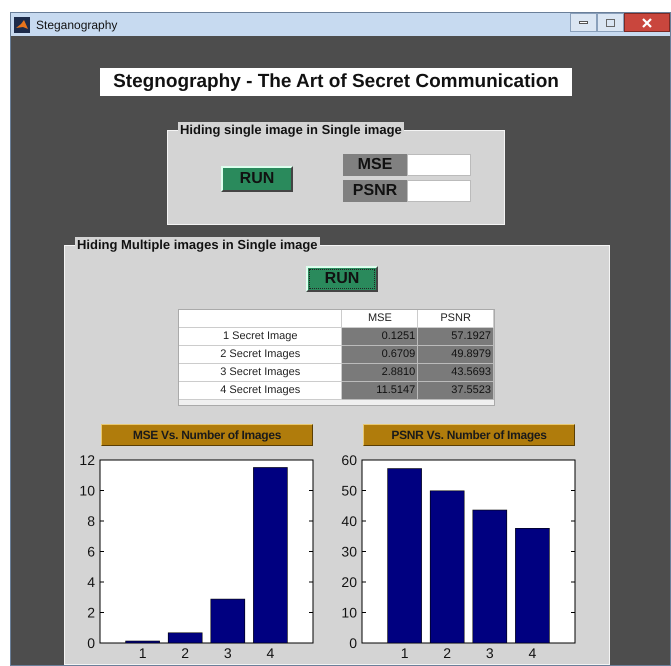  Describe the element at coordinates (439, 191) in the screenshot. I see `psnr-field` at that location.